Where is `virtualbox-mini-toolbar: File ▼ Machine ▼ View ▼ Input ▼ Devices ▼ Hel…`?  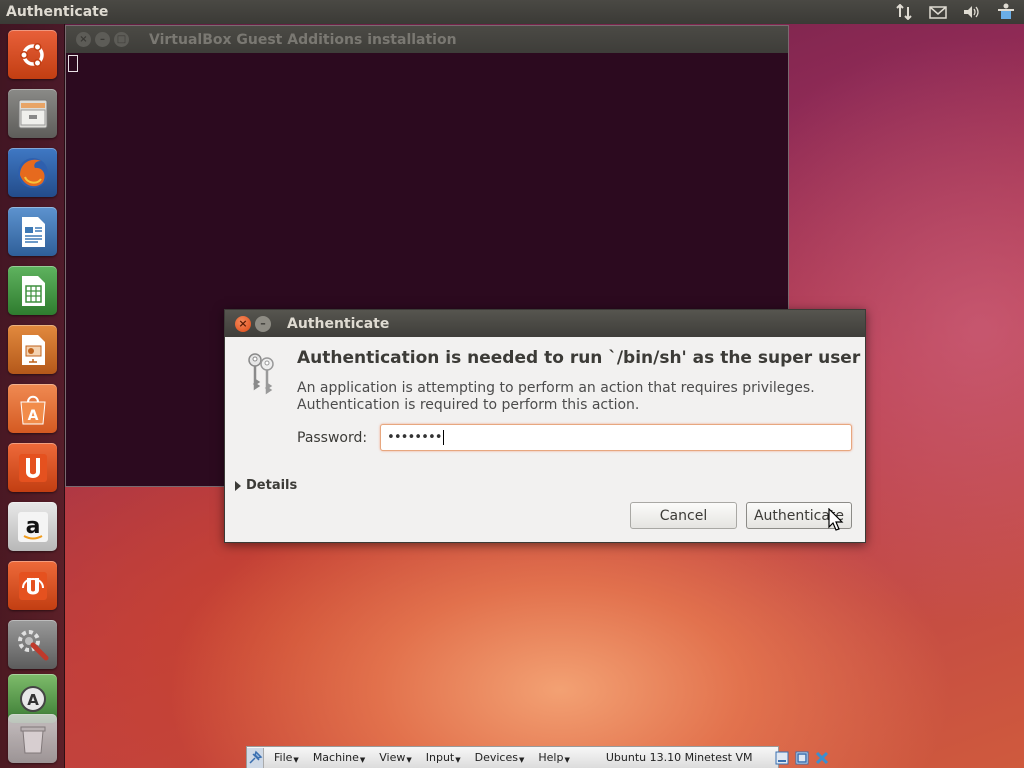 virtualbox-mini-toolbar: File ▼ Machine ▼ View ▼ Input ▼ Devices ▼ Hel… is located at coordinates (537, 757).